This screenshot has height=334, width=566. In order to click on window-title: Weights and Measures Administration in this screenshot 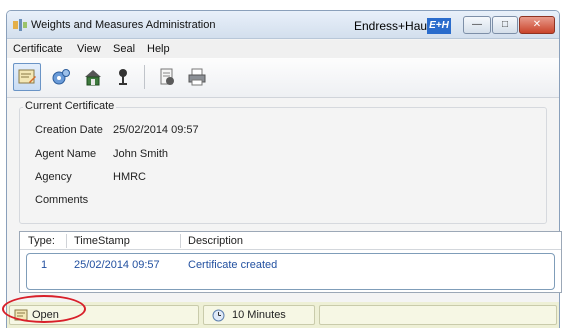, I will do `click(123, 25)`.